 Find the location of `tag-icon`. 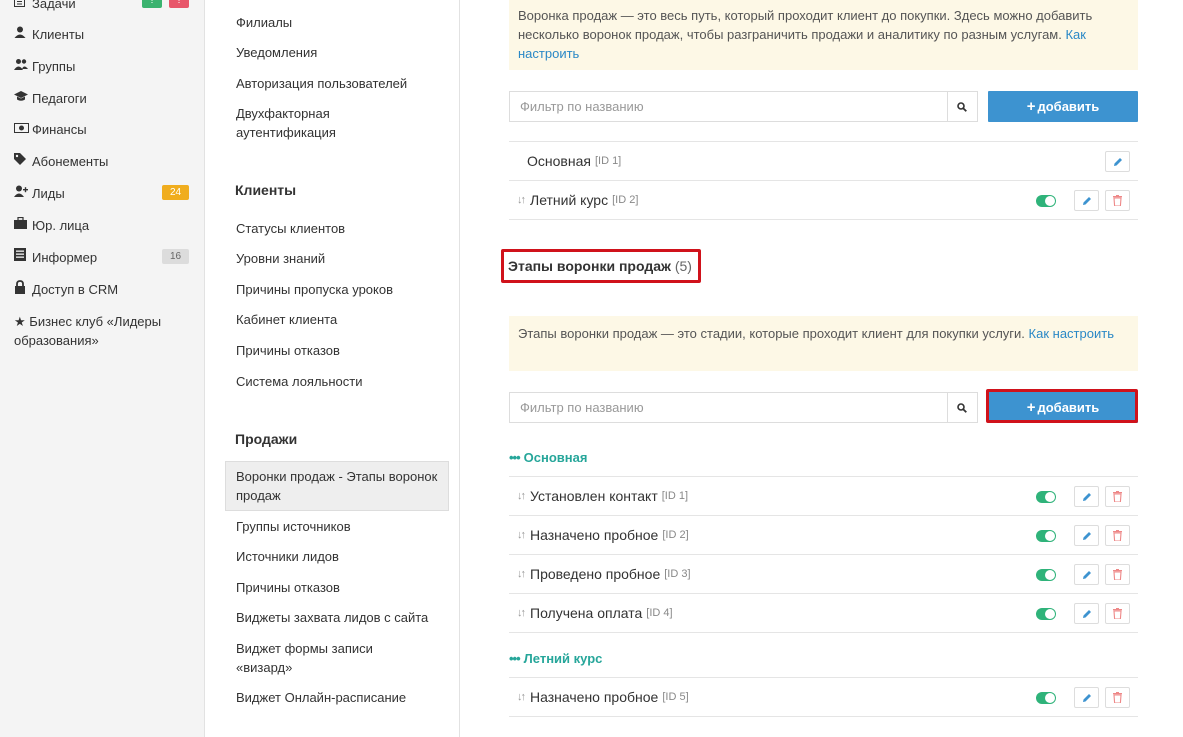

tag-icon is located at coordinates (23, 161).